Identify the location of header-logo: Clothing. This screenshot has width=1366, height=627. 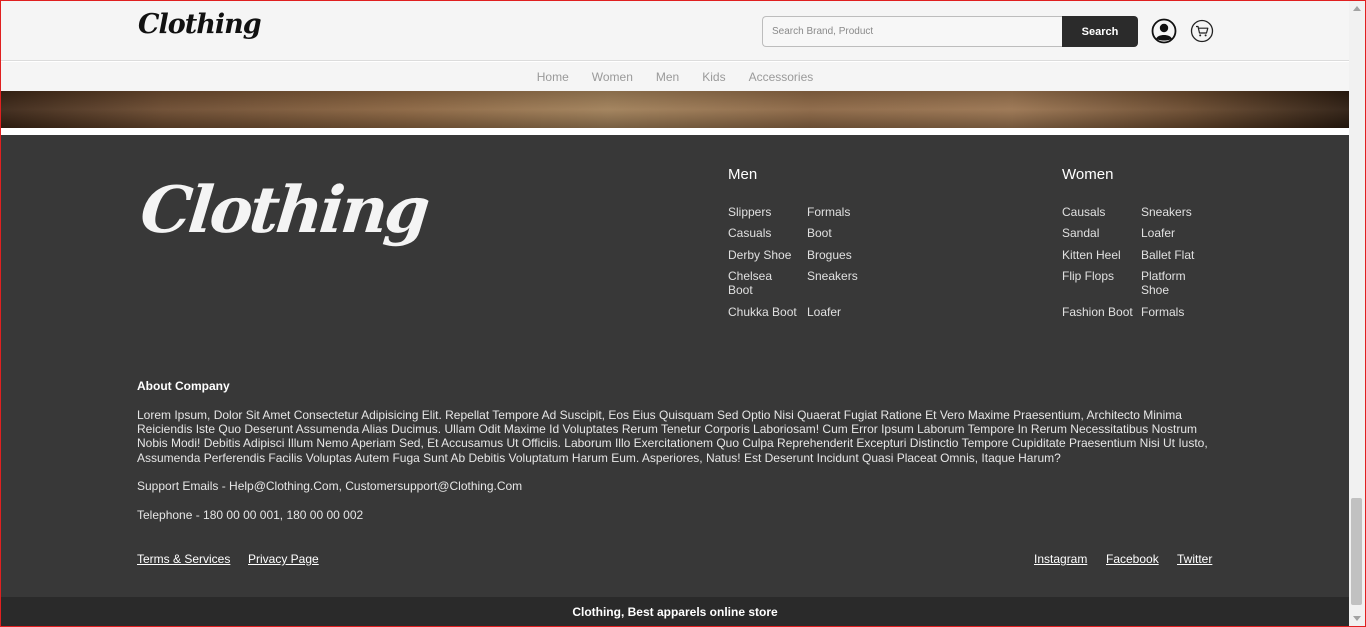
(200, 24).